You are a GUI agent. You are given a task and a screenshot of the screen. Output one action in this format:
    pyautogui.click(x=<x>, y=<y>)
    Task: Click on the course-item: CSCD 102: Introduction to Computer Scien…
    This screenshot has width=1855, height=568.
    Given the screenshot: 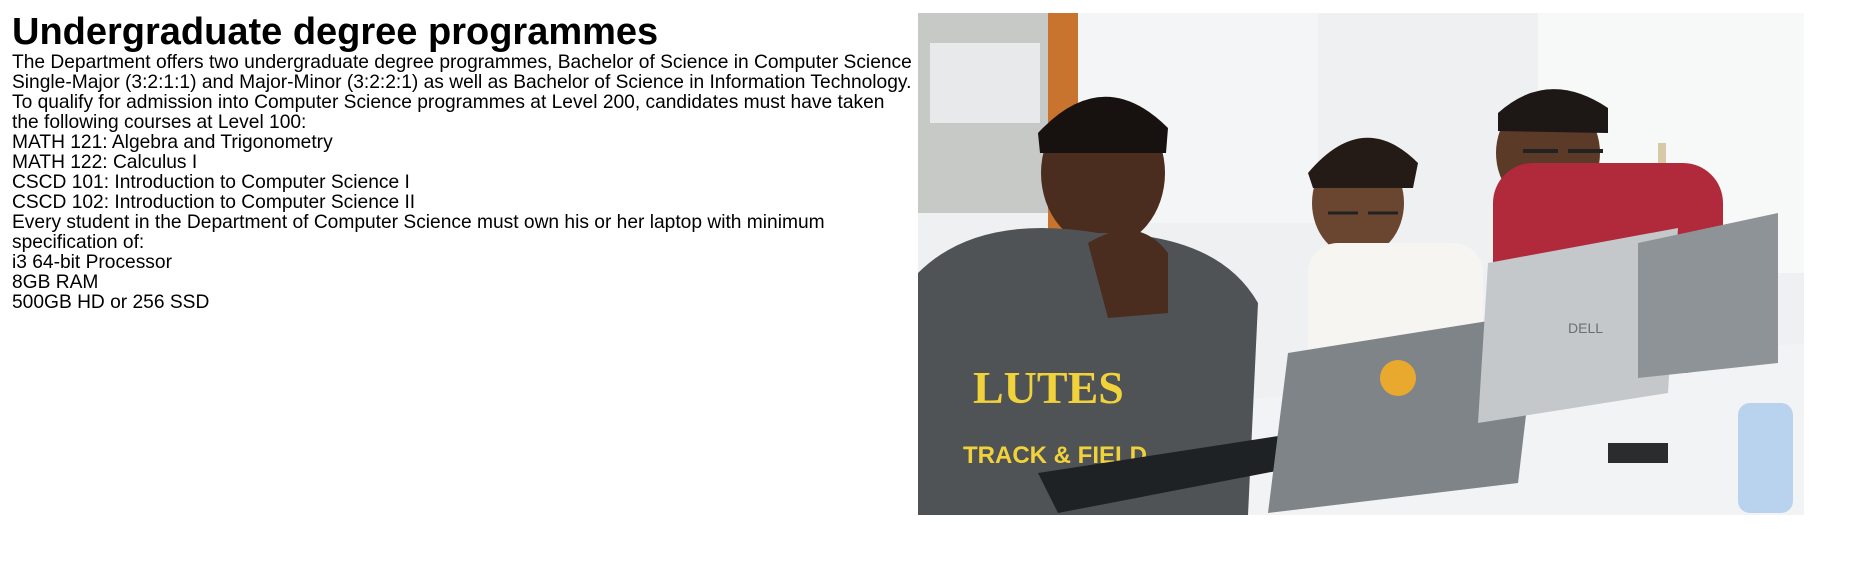 What is the action you would take?
    pyautogui.click(x=214, y=202)
    